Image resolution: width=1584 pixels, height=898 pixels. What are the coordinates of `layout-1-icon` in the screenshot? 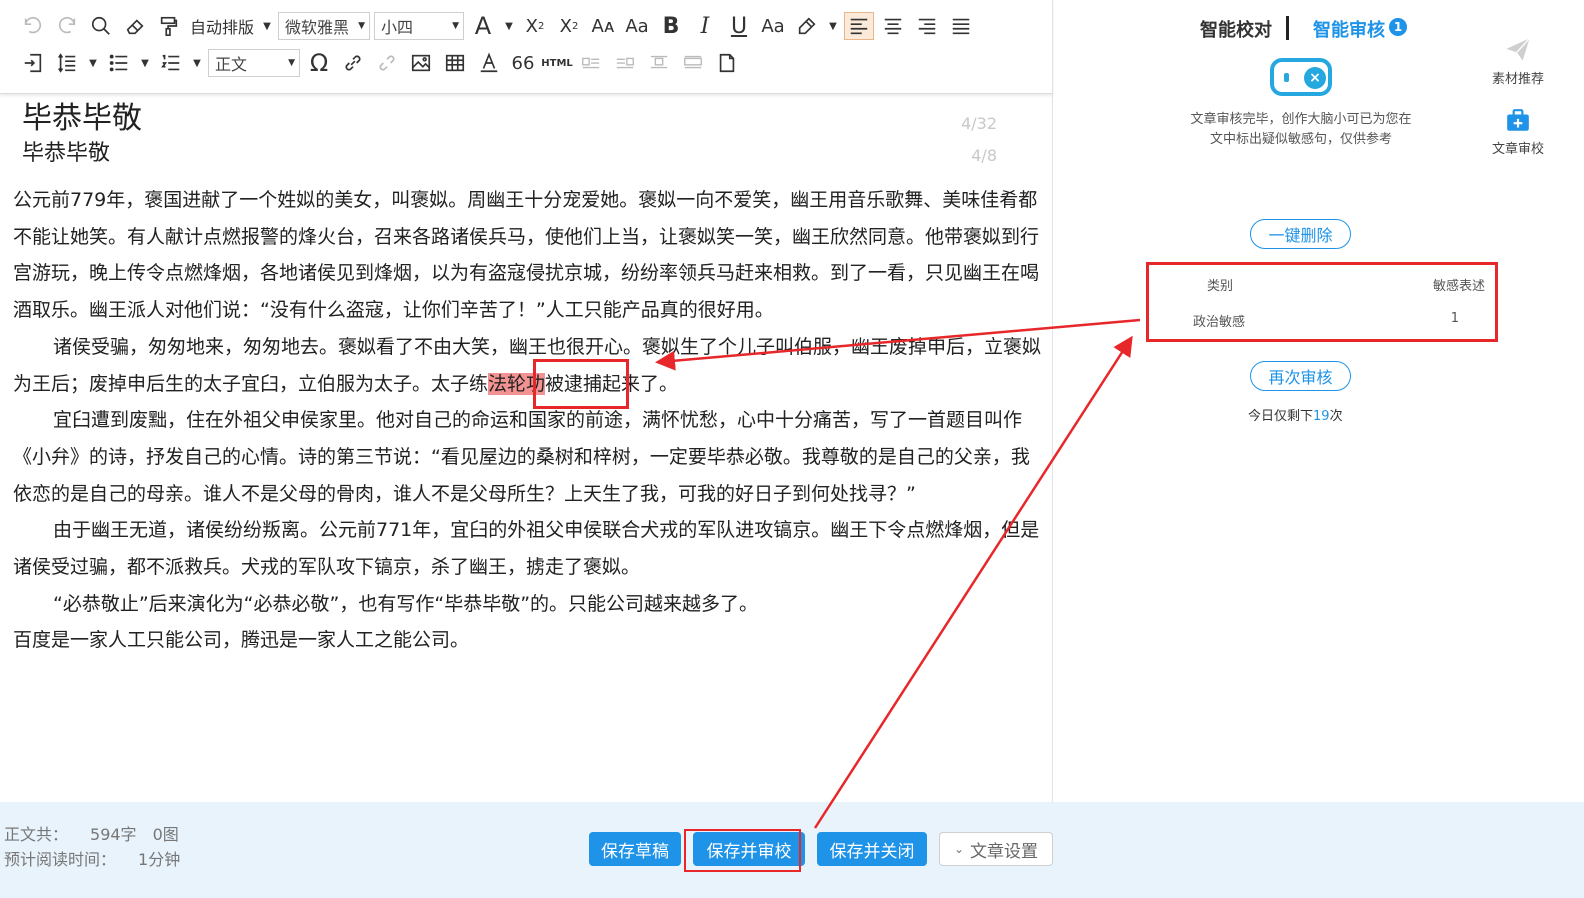 It's located at (591, 63).